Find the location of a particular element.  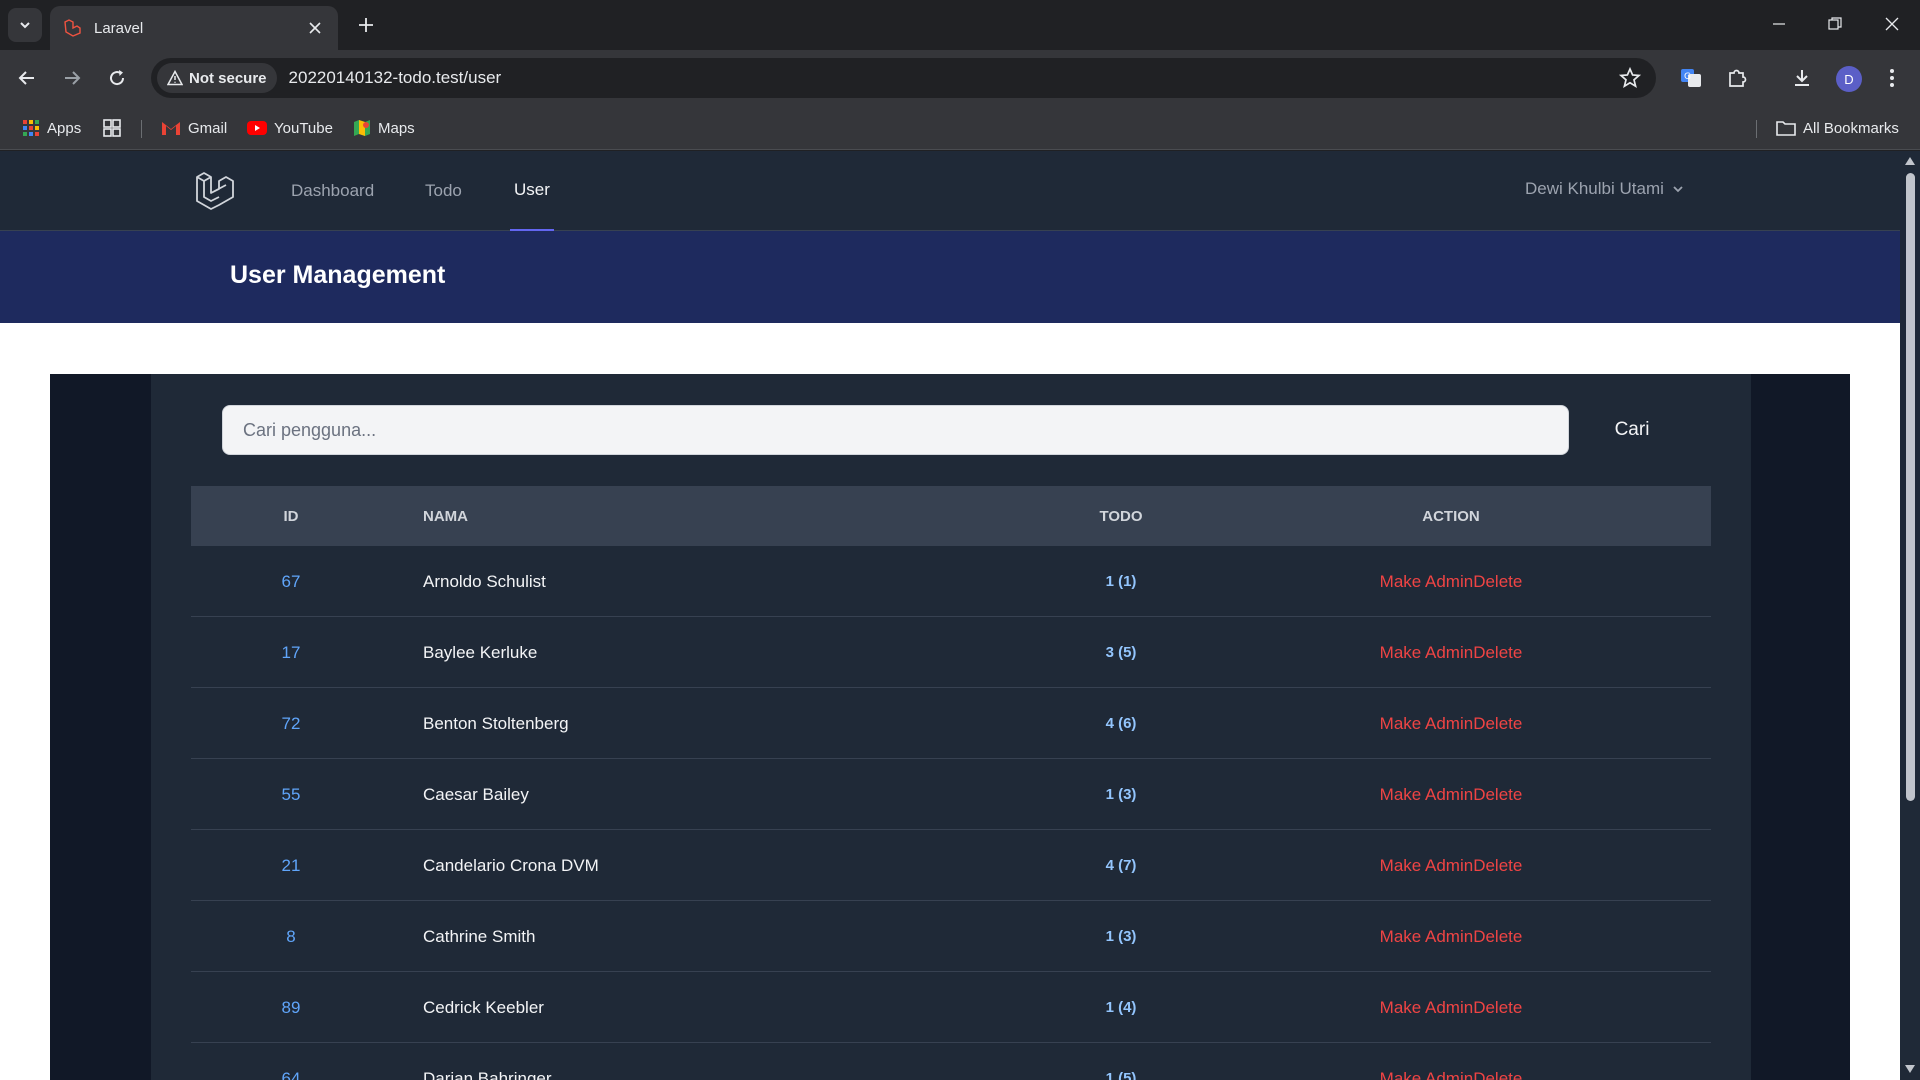

back-arrow-icon is located at coordinates (27, 78).